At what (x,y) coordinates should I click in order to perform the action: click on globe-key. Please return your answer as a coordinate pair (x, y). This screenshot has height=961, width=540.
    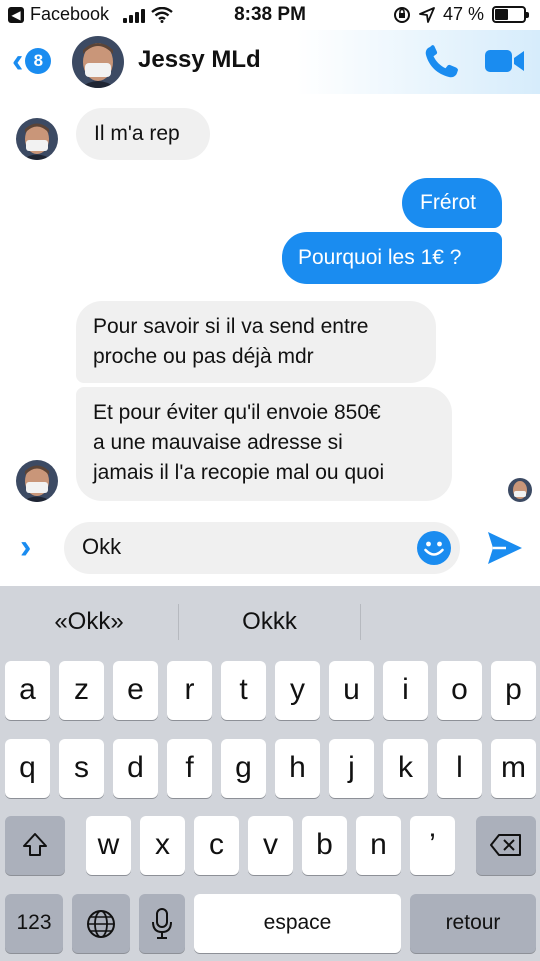
    Looking at the image, I should click on (101, 923).